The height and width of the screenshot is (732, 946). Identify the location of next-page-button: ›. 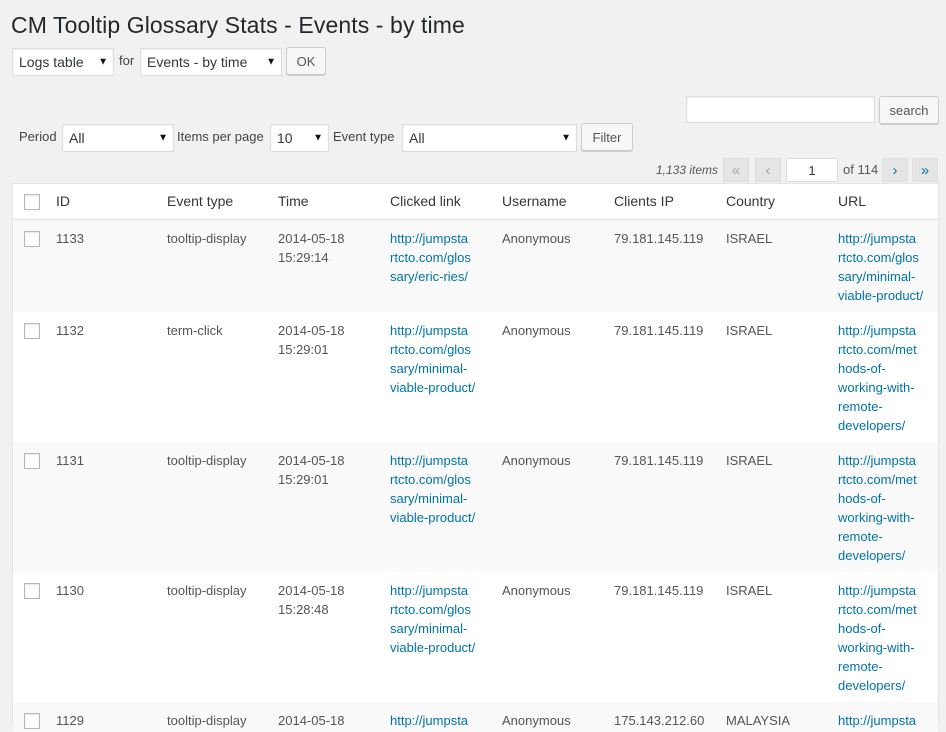
(895, 170).